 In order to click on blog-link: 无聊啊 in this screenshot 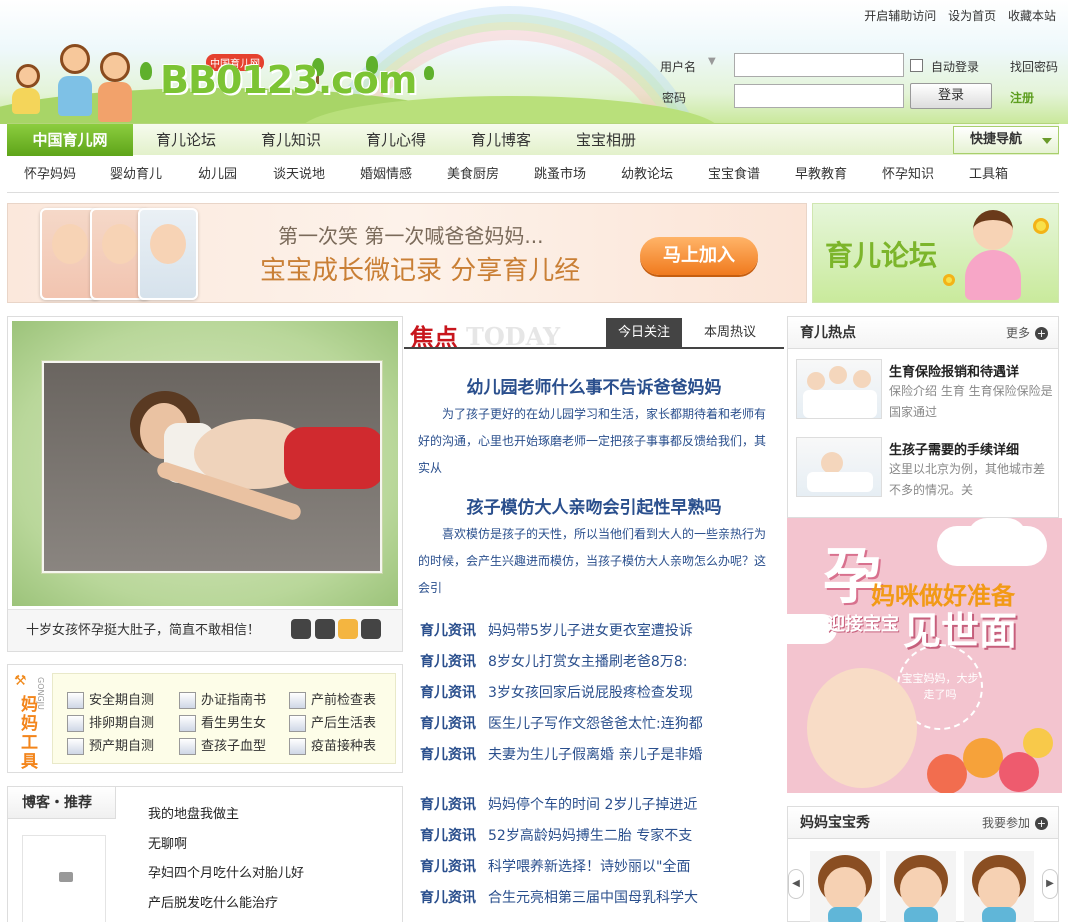, I will do `click(167, 842)`.